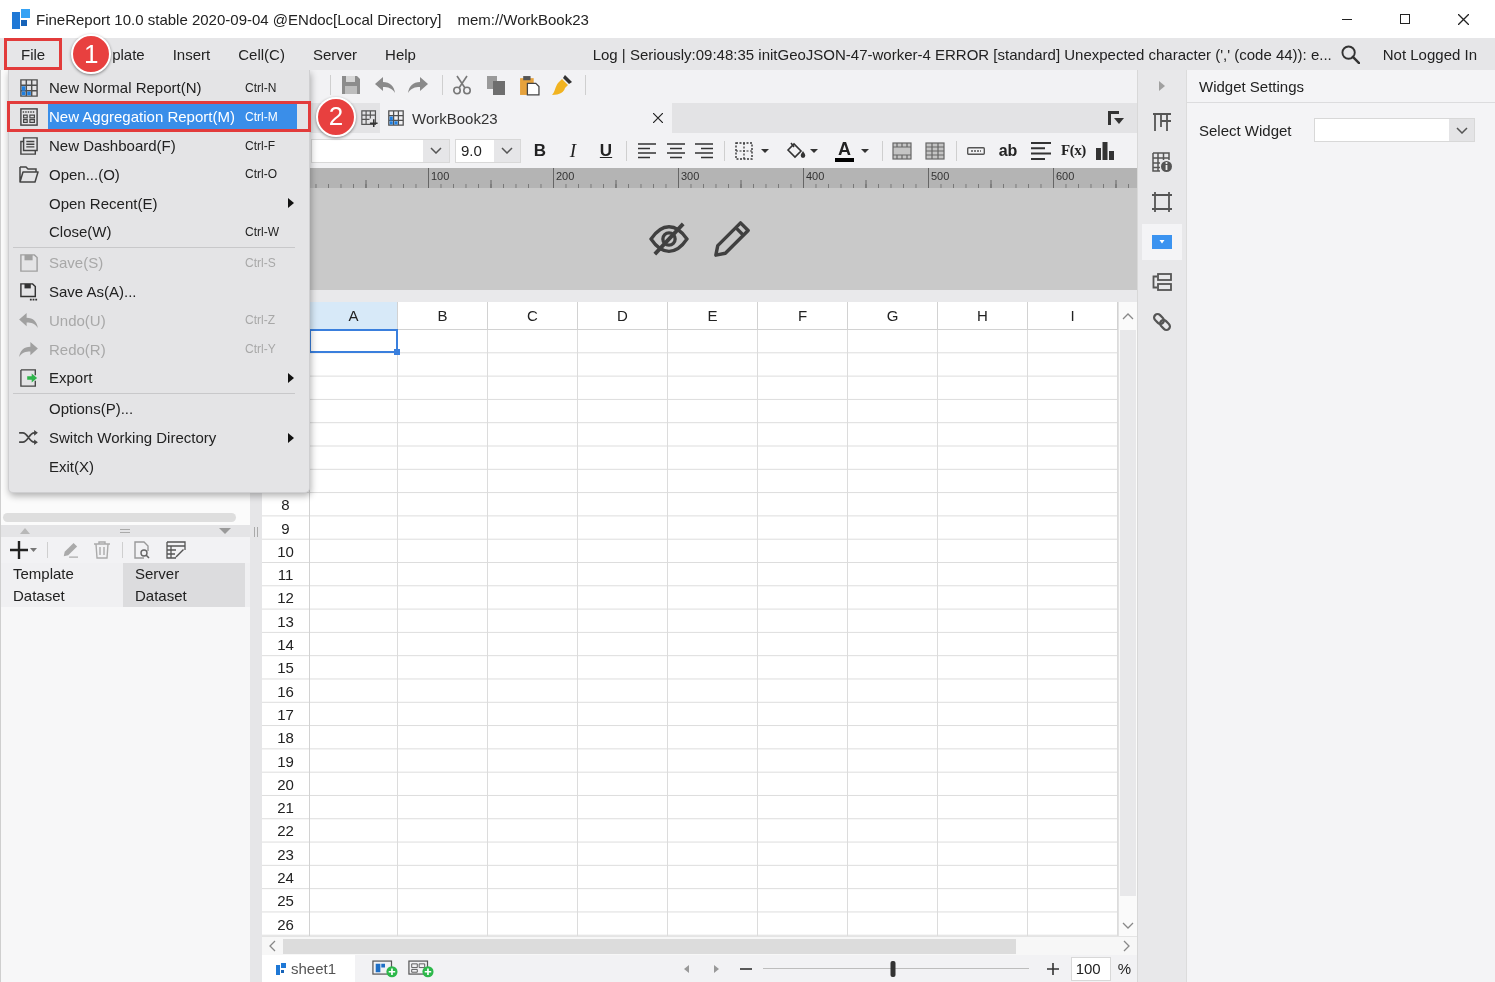 This screenshot has width=1495, height=982. Describe the element at coordinates (488, 150) in the screenshot. I see `font-size-field: 9.0` at that location.